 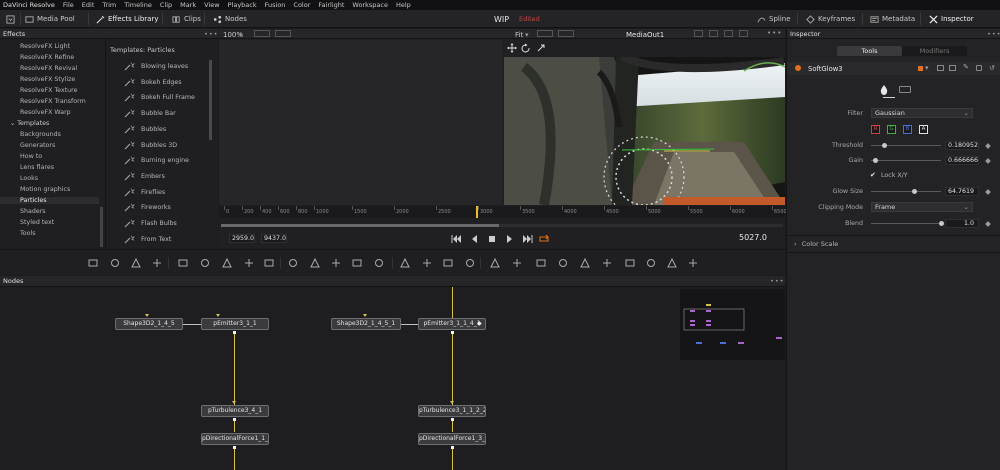 I want to click on text3d-icon, so click(x=607, y=263).